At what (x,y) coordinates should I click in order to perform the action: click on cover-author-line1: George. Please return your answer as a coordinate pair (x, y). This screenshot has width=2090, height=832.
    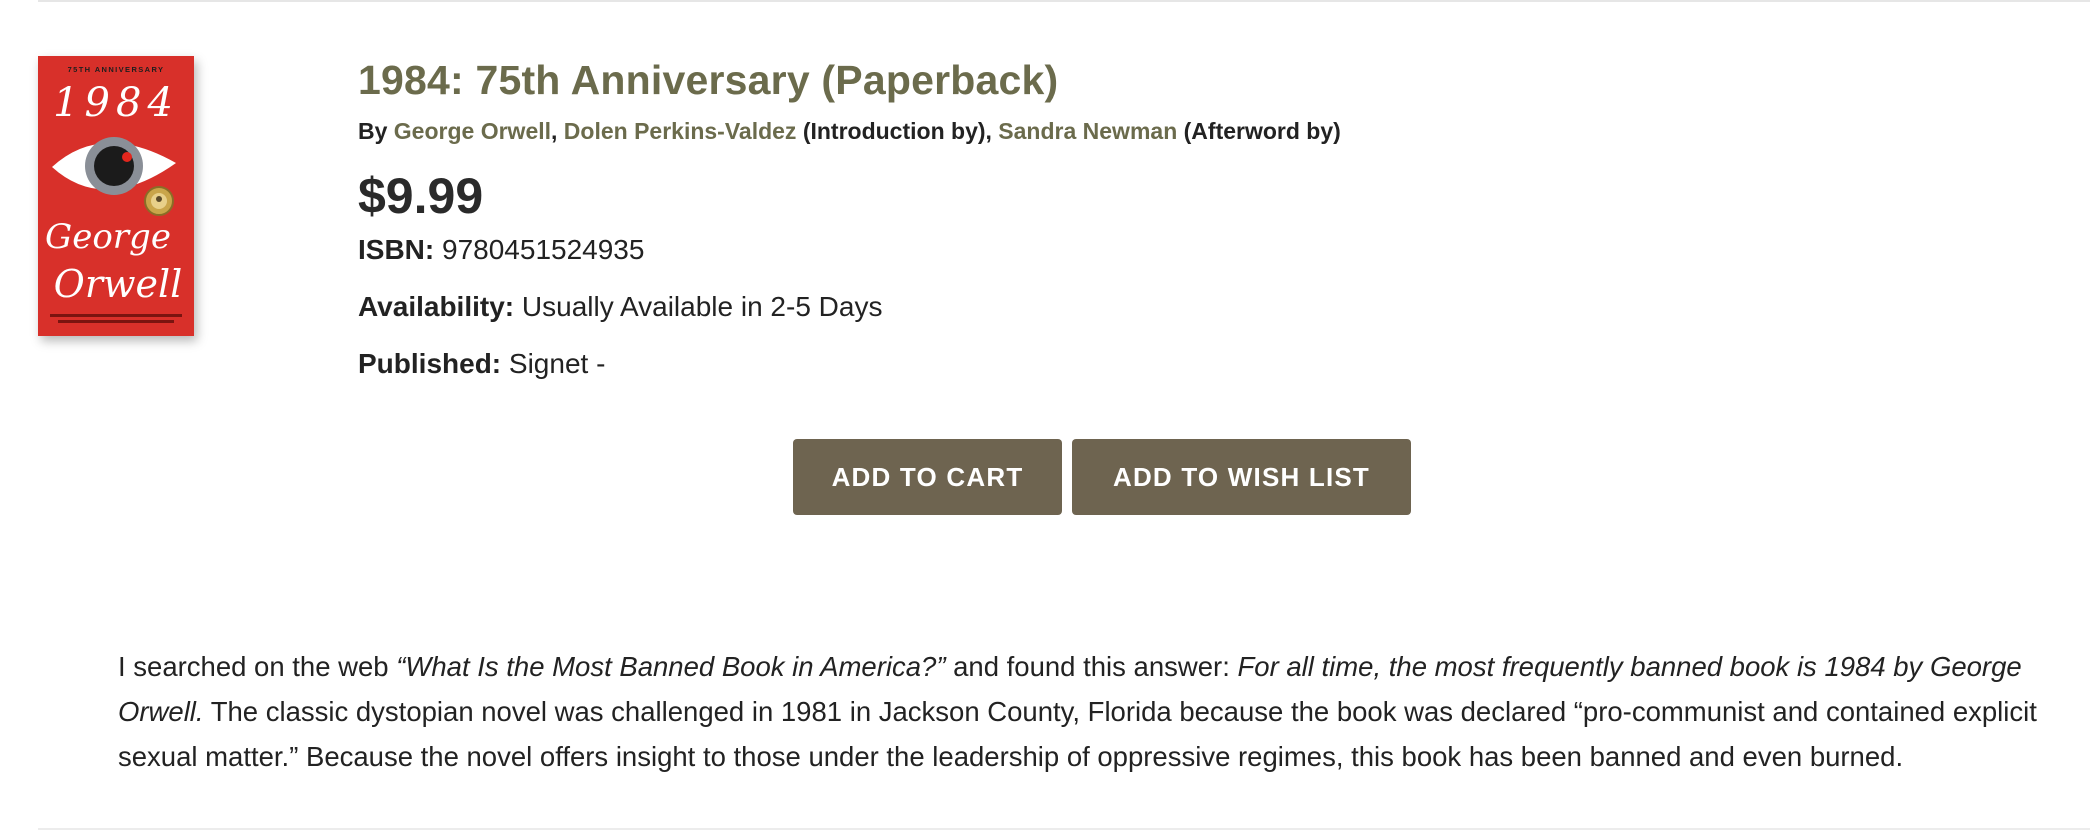
    Looking at the image, I should click on (108, 237).